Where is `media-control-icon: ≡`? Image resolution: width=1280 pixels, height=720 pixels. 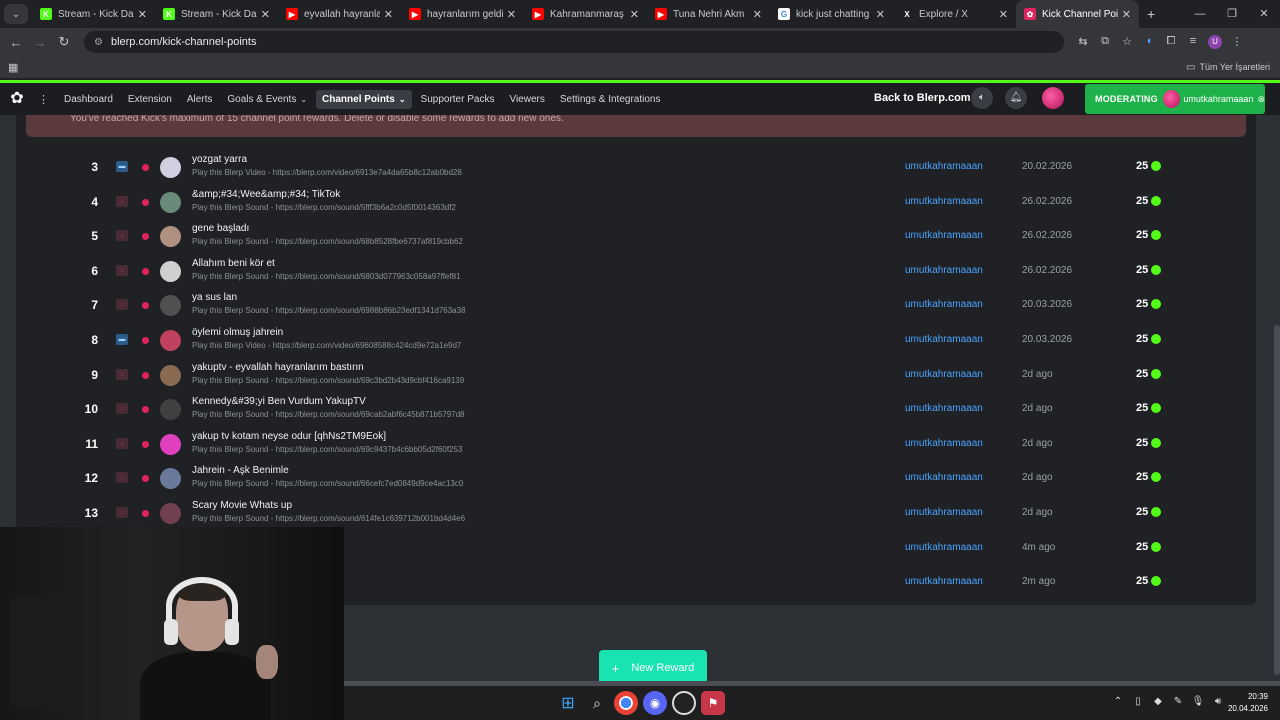 media-control-icon: ≡ is located at coordinates (1193, 42).